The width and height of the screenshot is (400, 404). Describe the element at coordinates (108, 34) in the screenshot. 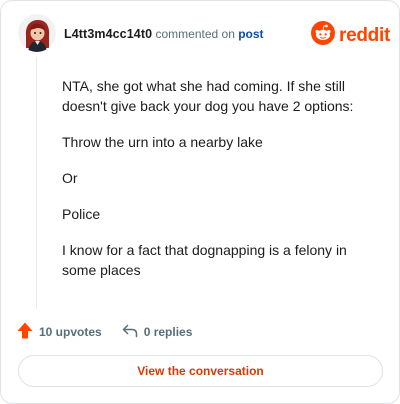

I see `username-link: L4tt3m4cc14t0` at that location.